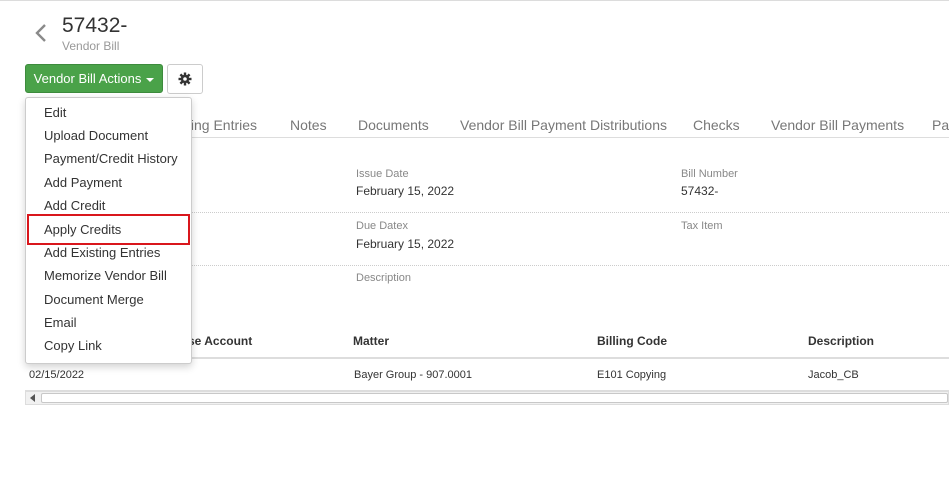 This screenshot has height=499, width=949. I want to click on column-header-billing-code: Billing Code, so click(632, 341).